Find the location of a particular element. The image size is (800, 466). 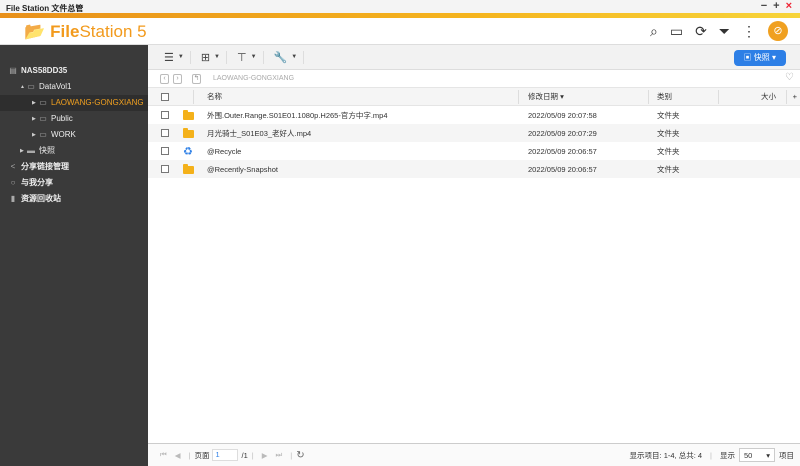

file-name: 月光骑士_S01E03_老好人.mp4 is located at coordinates (259, 133).